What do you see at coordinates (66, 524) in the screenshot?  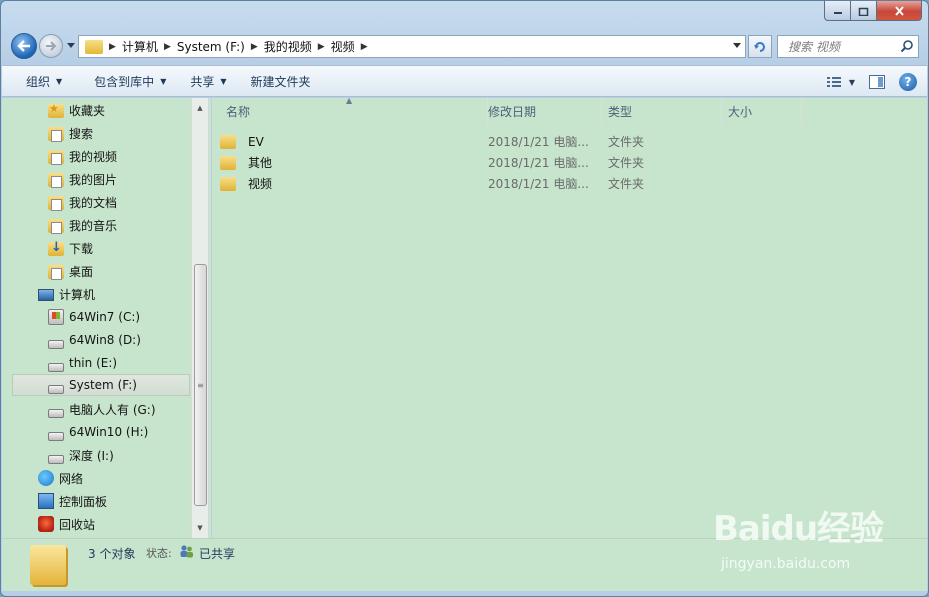 I see `nav-item-recycle-bin: 回收站` at bounding box center [66, 524].